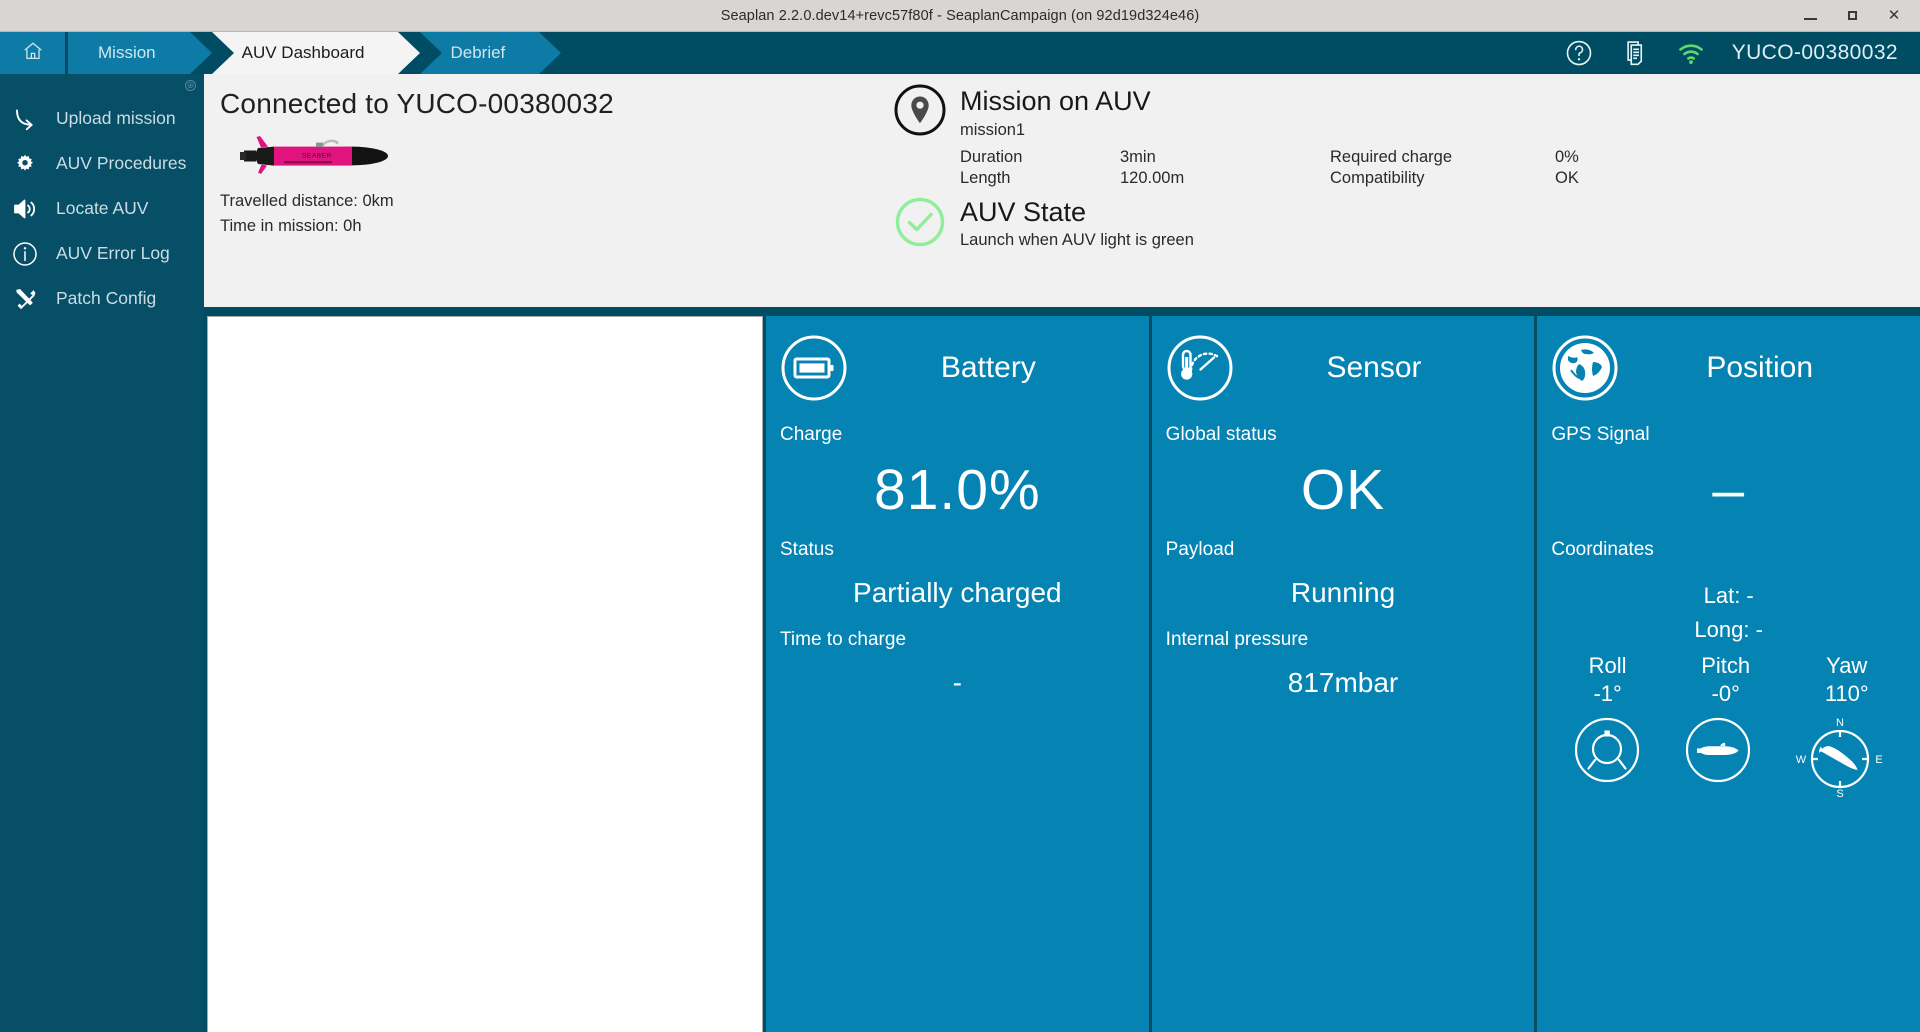  What do you see at coordinates (1607, 760) in the screenshot?
I see `roll-gauge-icon` at bounding box center [1607, 760].